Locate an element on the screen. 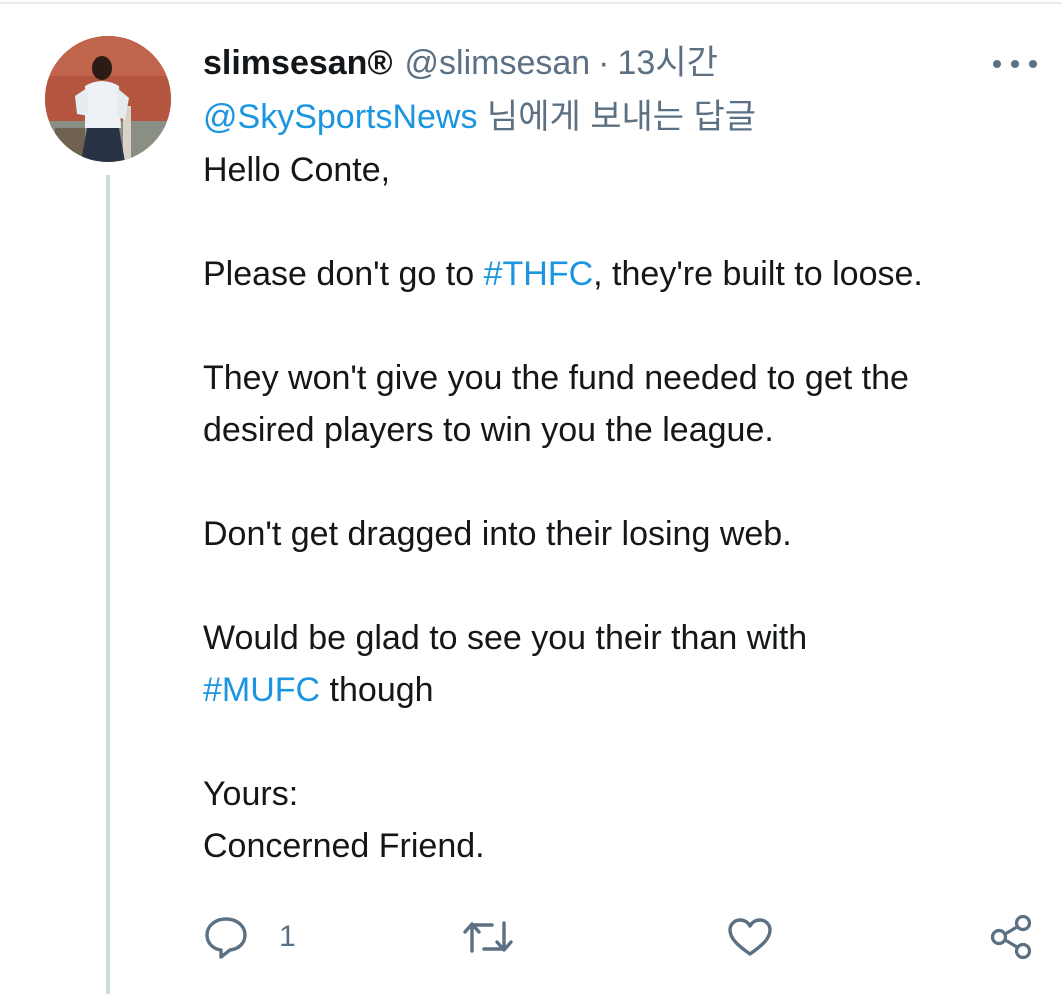 The height and width of the screenshot is (994, 1062). share-button is located at coordinates (1011, 937).